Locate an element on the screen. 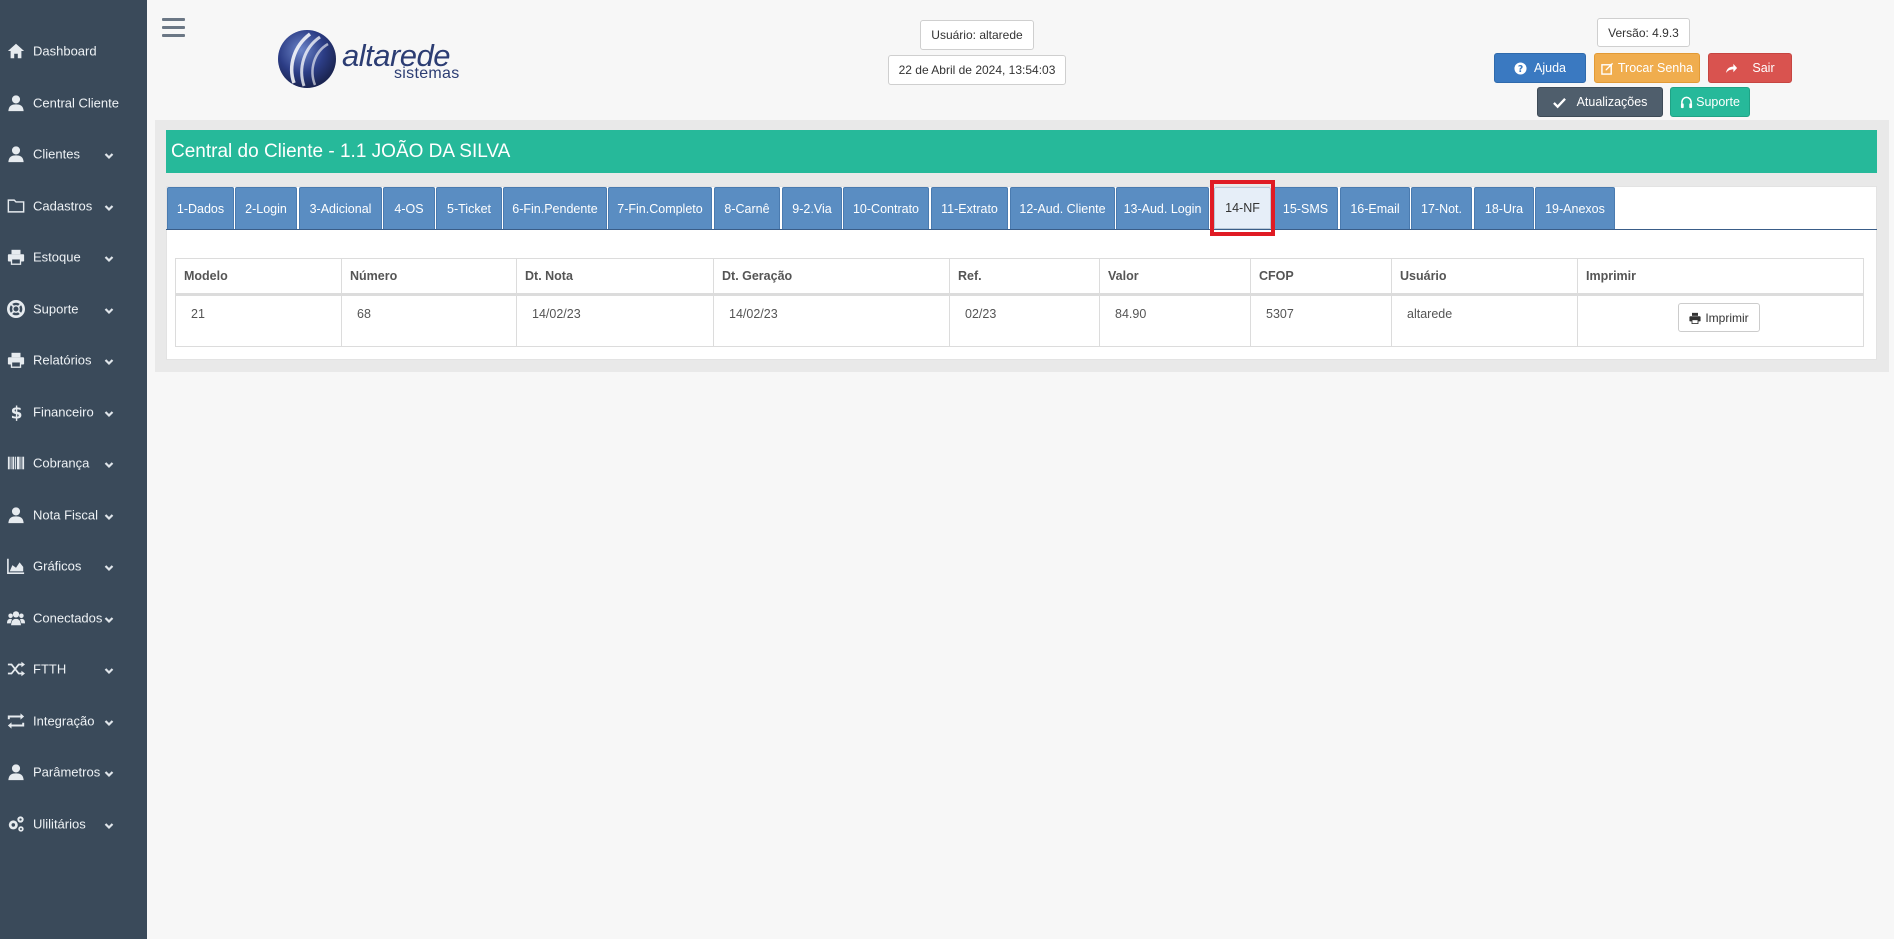  sidebar-item-graficos: Gráficos is located at coordinates (73, 566).